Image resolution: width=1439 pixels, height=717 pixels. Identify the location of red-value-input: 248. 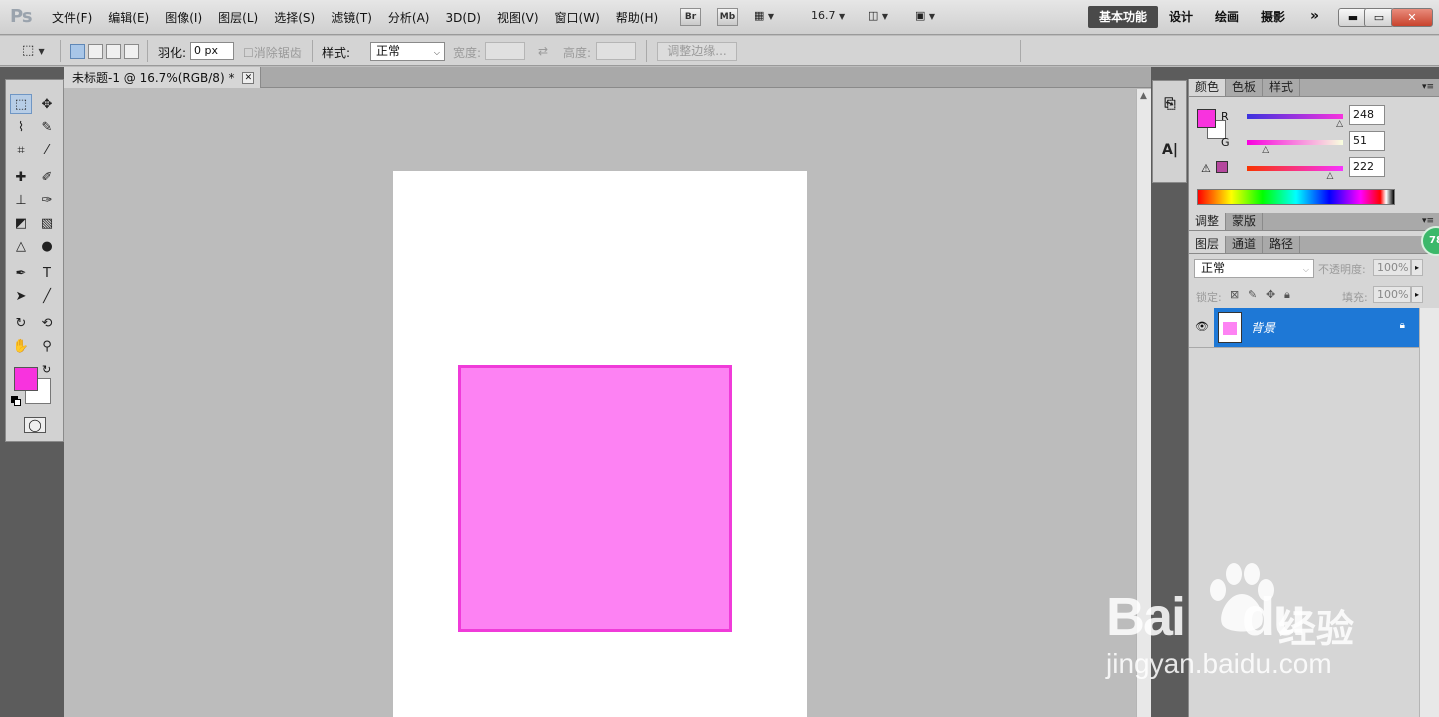
(1367, 115).